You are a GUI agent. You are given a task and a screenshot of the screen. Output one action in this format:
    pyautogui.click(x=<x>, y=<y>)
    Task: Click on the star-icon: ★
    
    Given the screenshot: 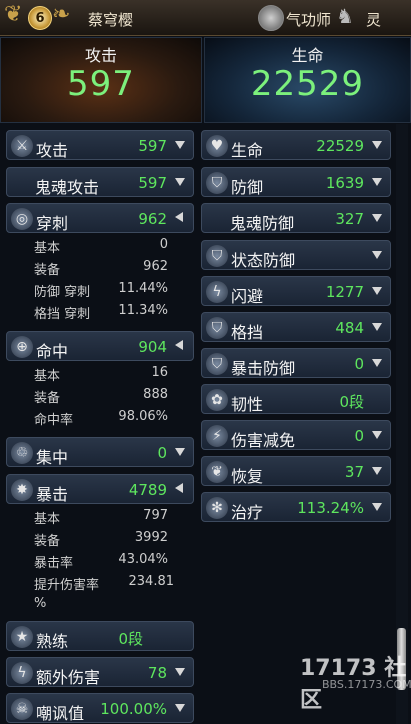 What is the action you would take?
    pyautogui.click(x=22, y=637)
    